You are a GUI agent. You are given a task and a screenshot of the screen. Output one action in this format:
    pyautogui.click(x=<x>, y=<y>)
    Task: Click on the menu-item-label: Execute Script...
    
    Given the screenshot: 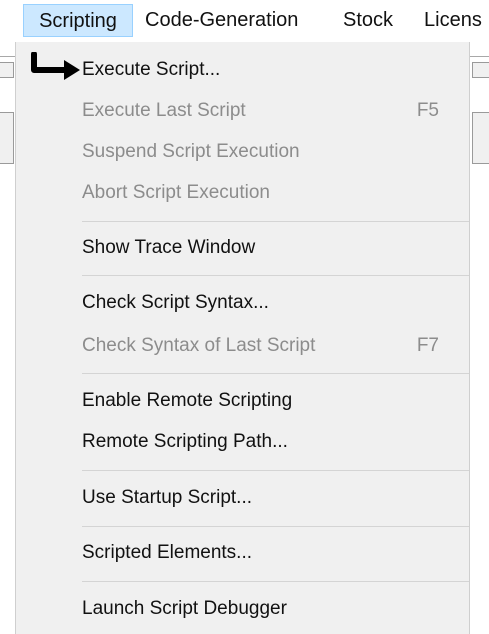 What is the action you would take?
    pyautogui.click(x=151, y=69)
    